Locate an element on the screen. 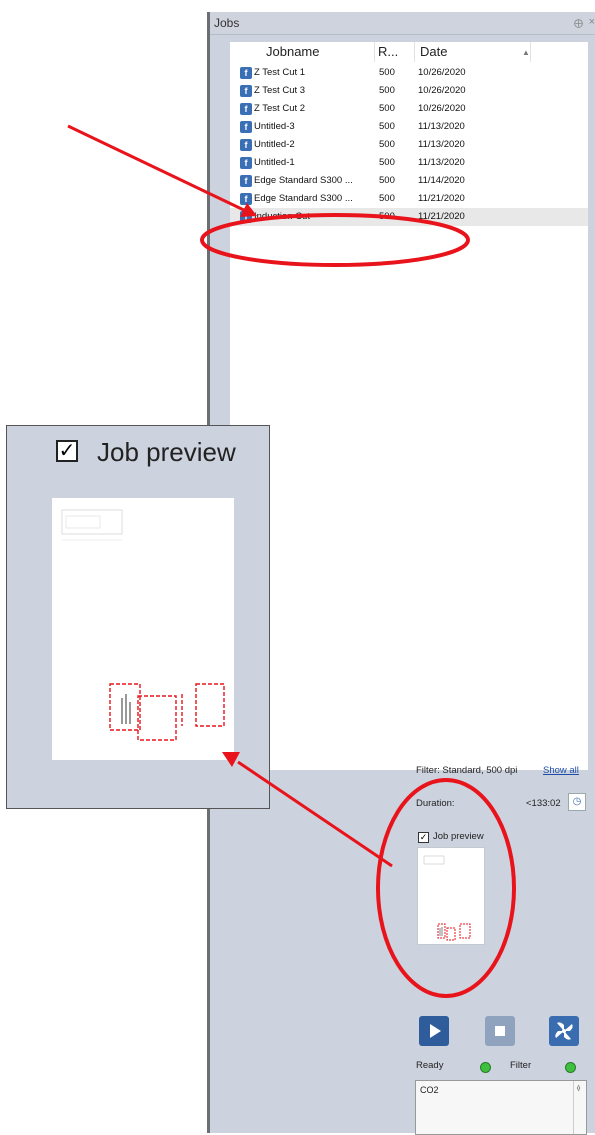  zoom-preview-page is located at coordinates (143, 629).